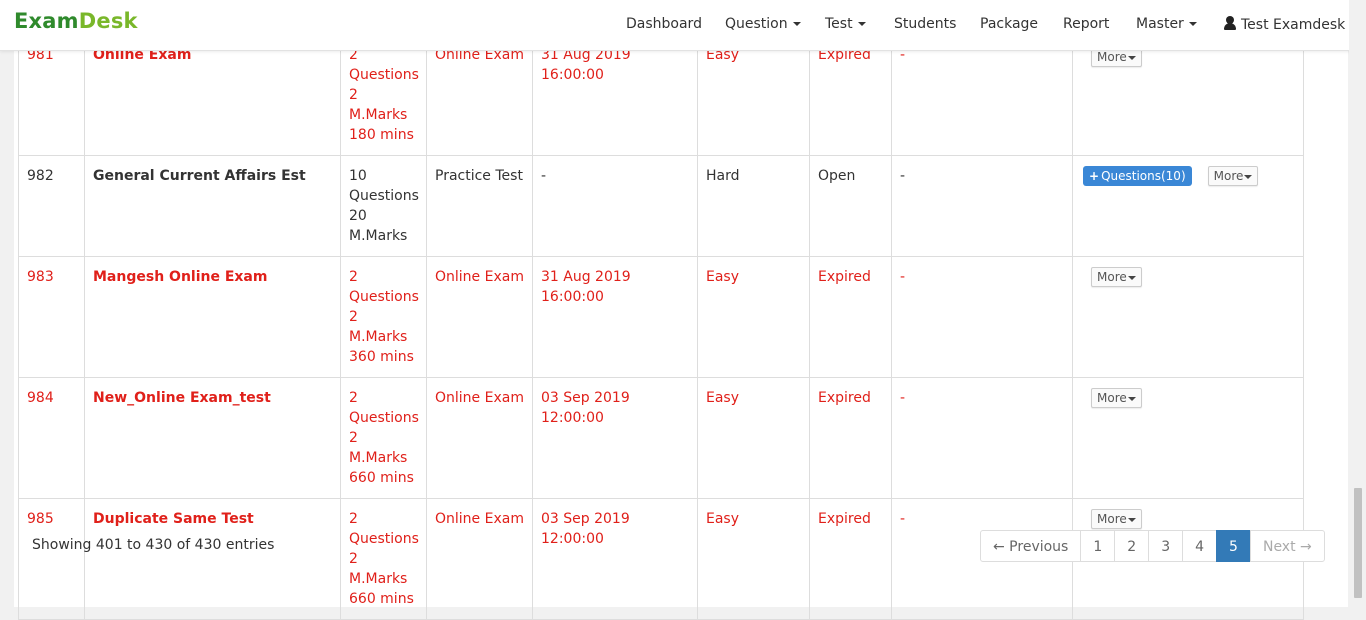 The image size is (1366, 620). I want to click on test-id: 985, so click(51, 559).